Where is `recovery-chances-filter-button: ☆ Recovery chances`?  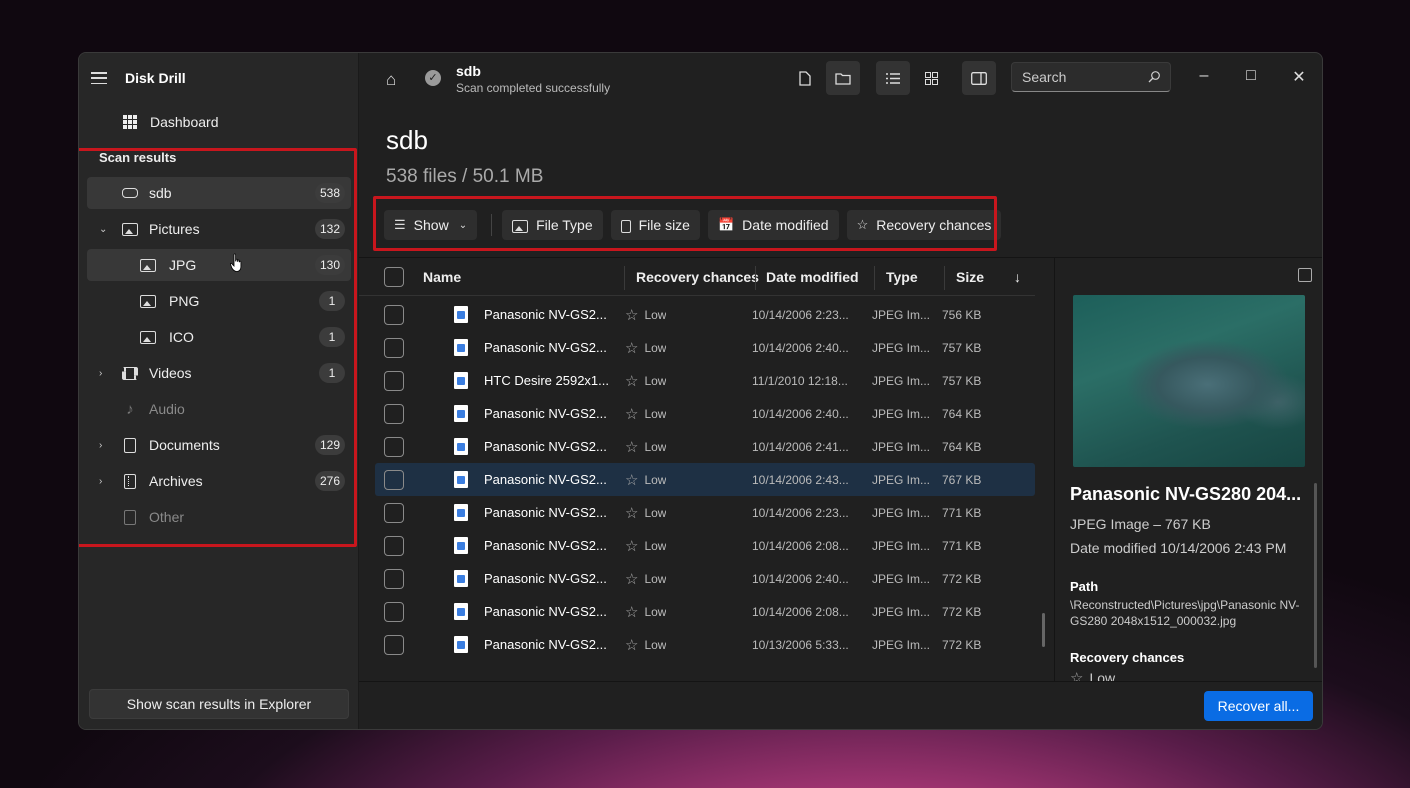
recovery-chances-filter-button: ☆ Recovery chances is located at coordinates (924, 225).